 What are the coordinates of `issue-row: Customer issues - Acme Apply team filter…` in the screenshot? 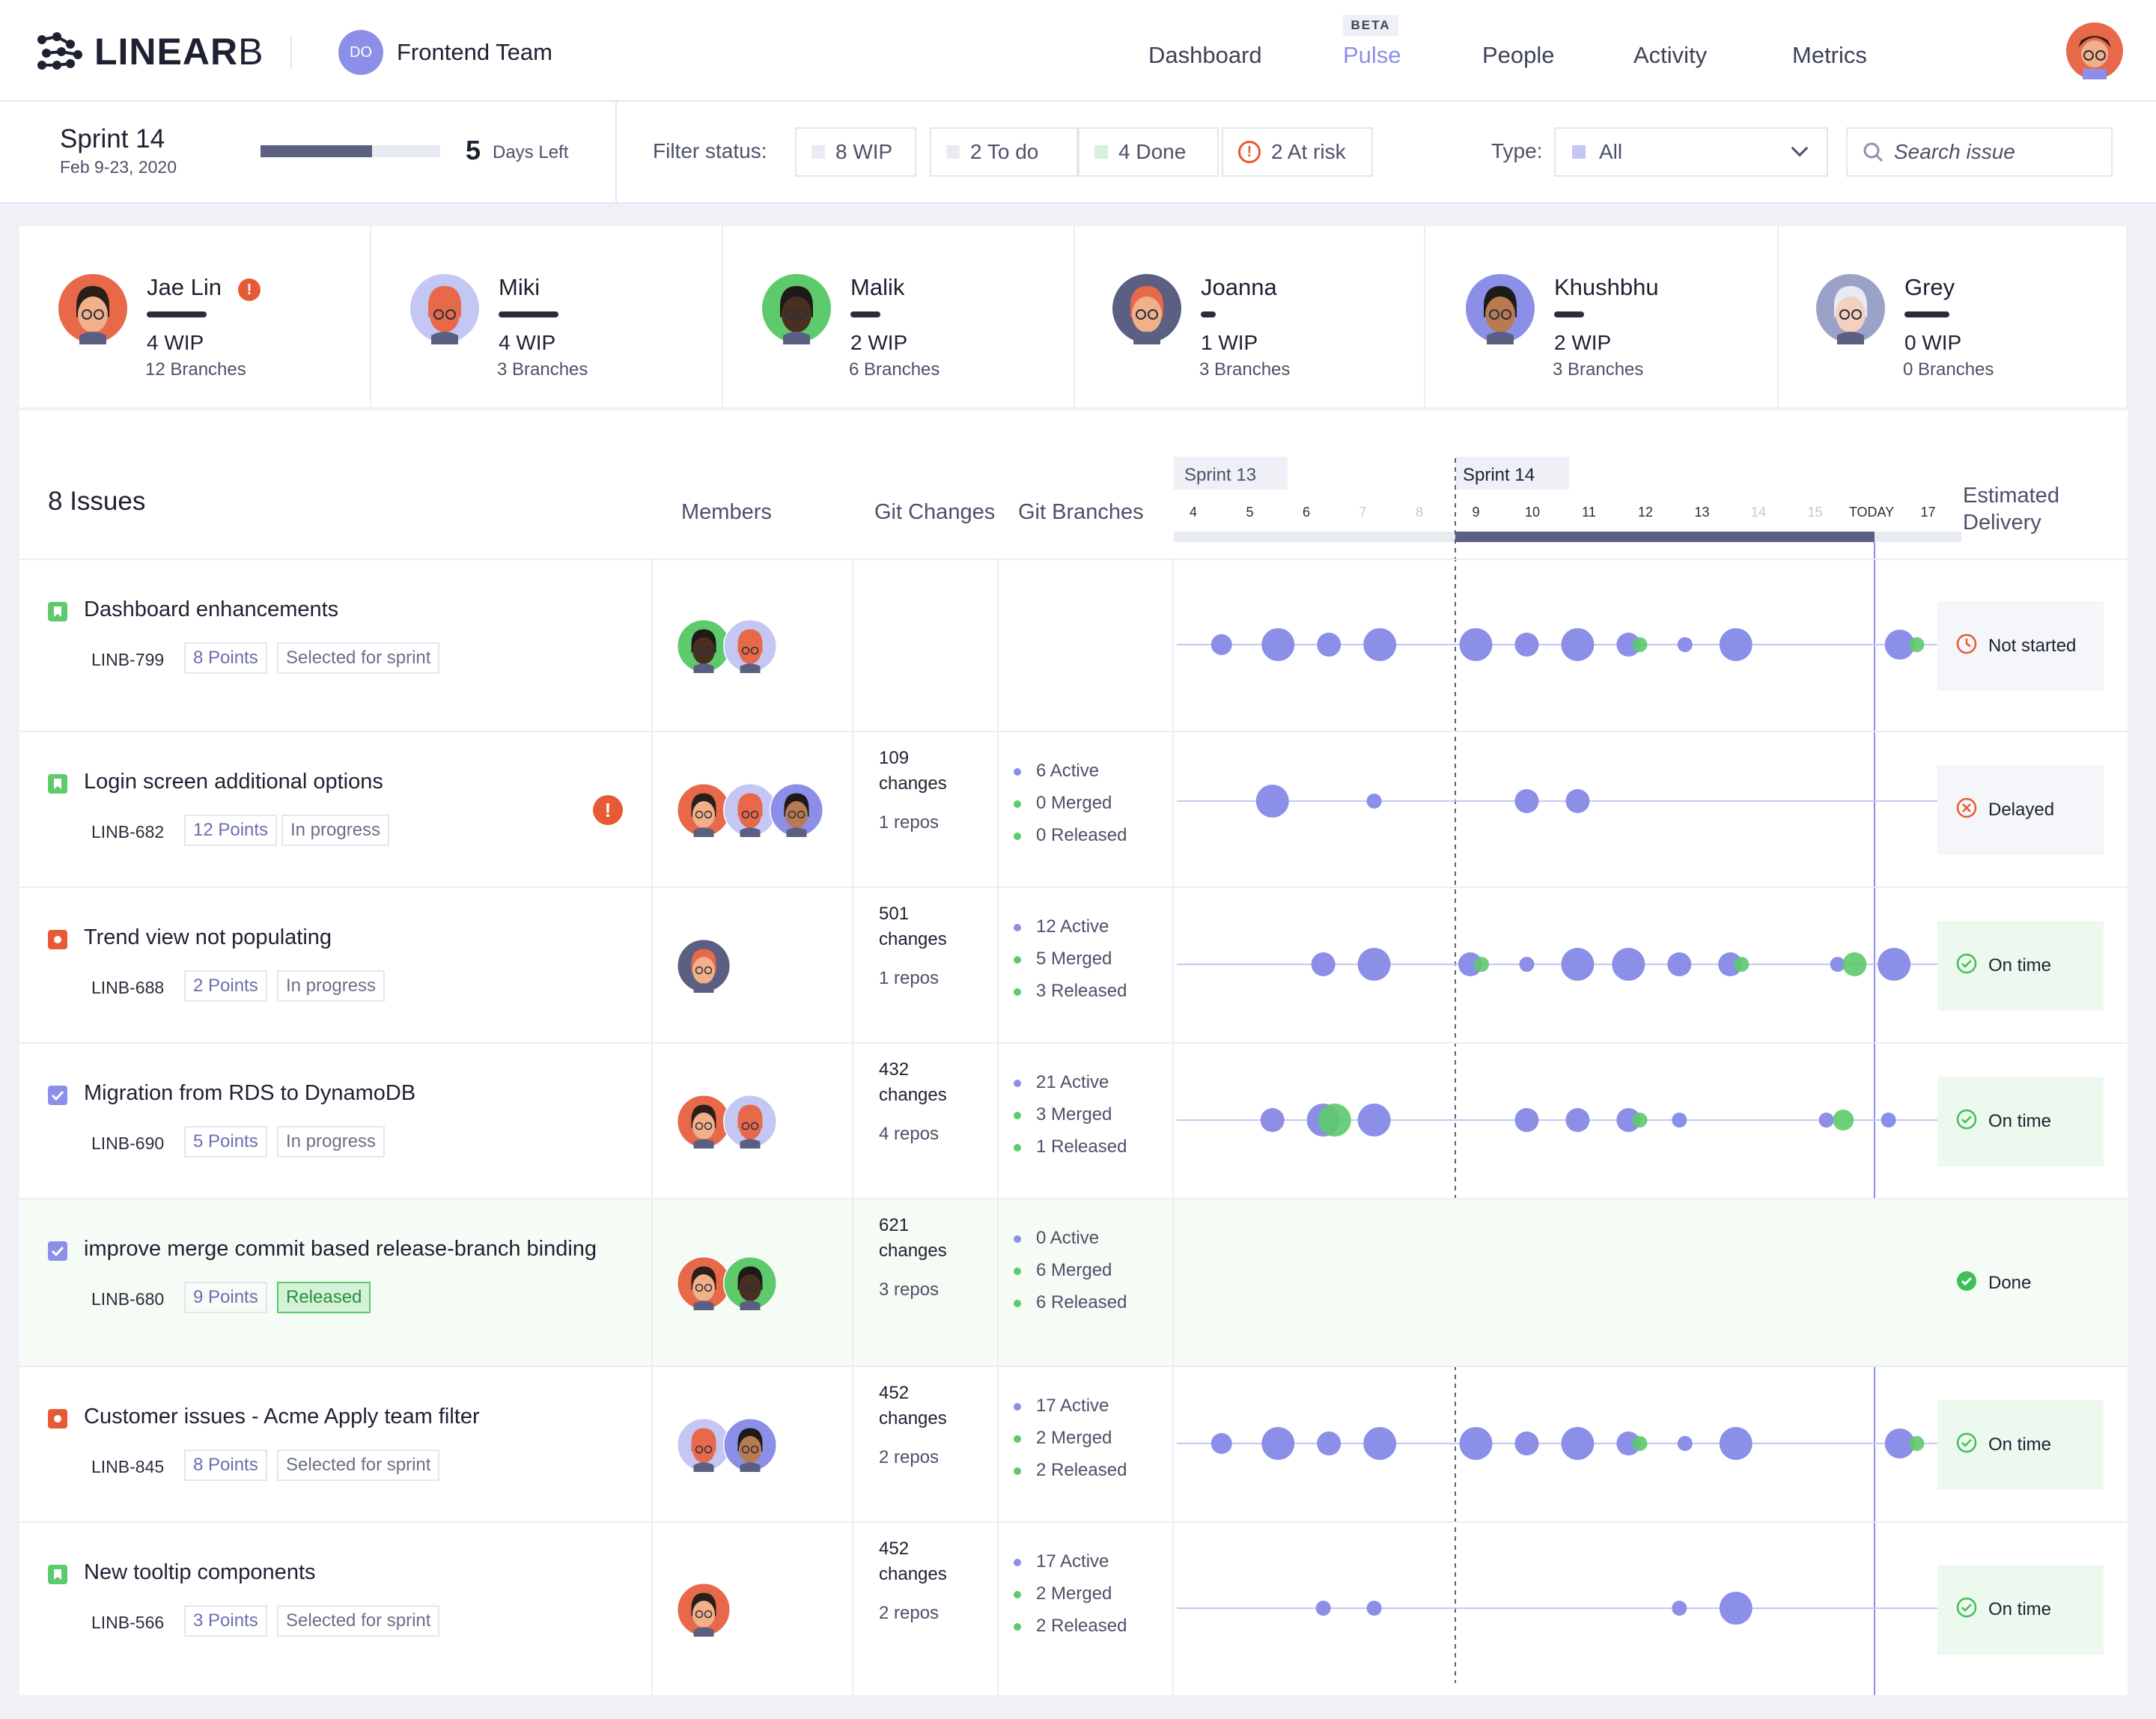 It's located at (1073, 1444).